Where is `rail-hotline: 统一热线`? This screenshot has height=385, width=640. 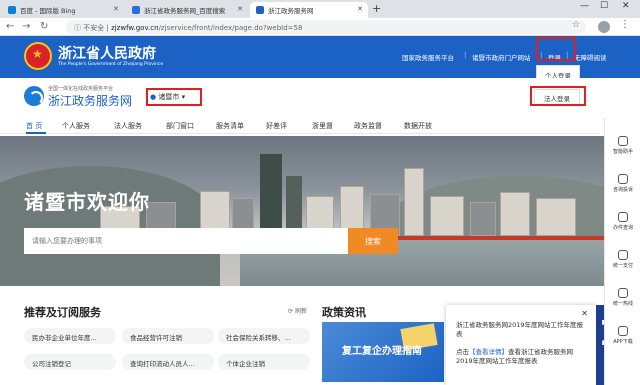
rail-hotline: 统一热线 is located at coordinates (622, 297).